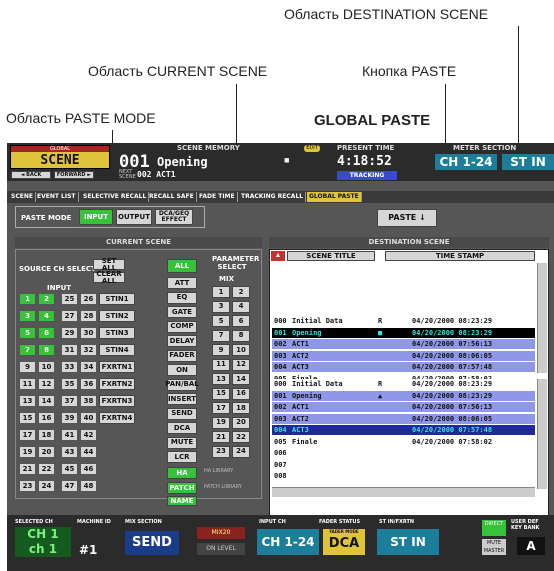  What do you see at coordinates (460, 256) in the screenshot?
I see `time-stamp-column: TIME STAMP` at bounding box center [460, 256].